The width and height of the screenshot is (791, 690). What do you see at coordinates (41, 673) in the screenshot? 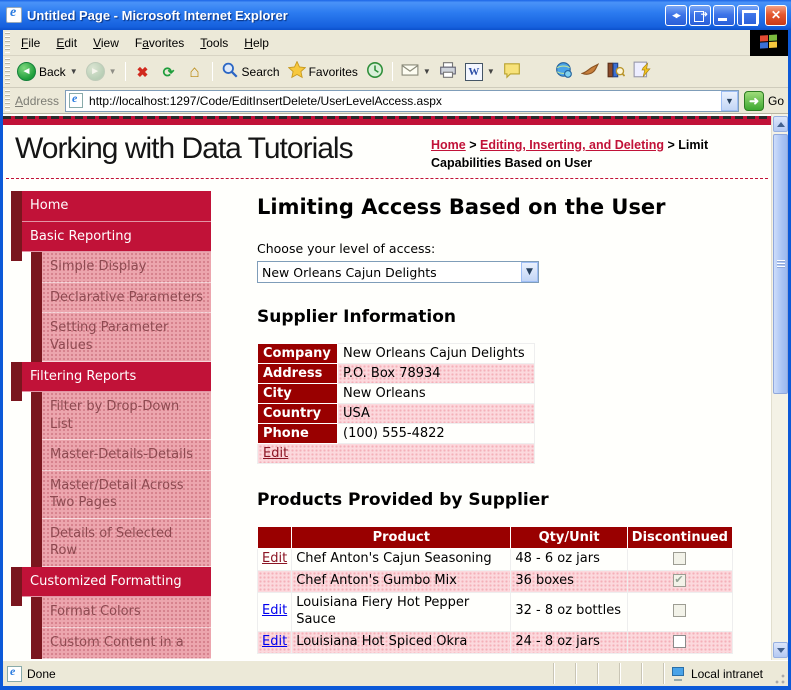
I see `status-text: Done` at bounding box center [41, 673].